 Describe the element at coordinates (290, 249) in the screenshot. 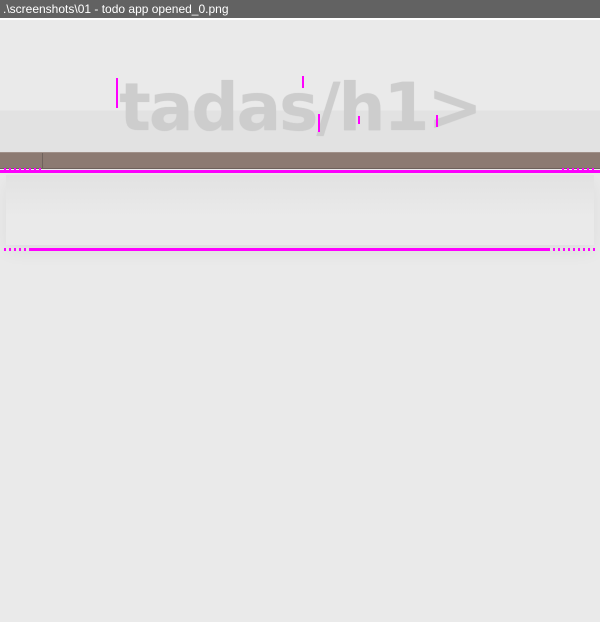

I see `bottom-artifact-line` at that location.